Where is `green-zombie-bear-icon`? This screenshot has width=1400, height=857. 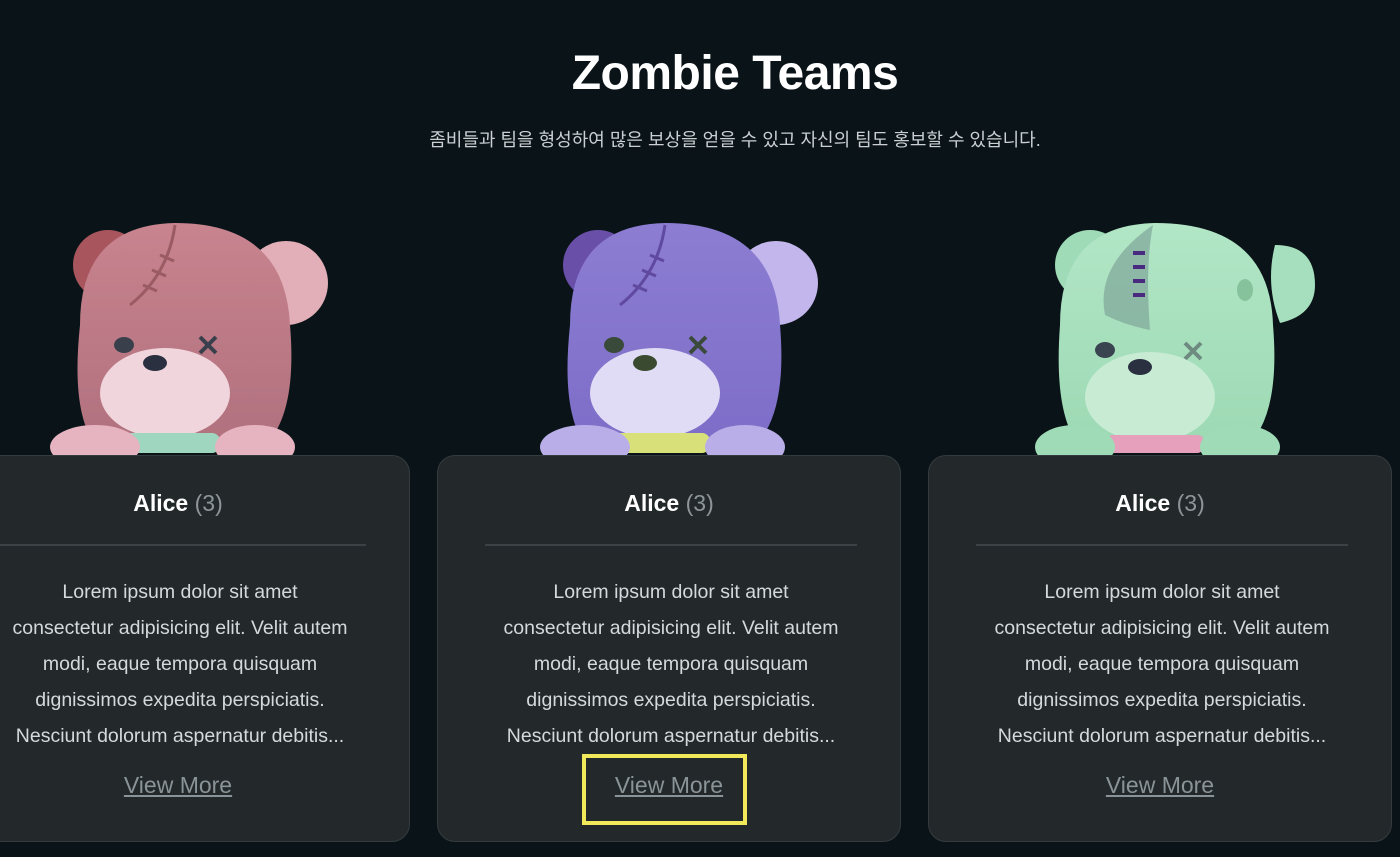
green-zombie-bear-icon is located at coordinates (1175, 346).